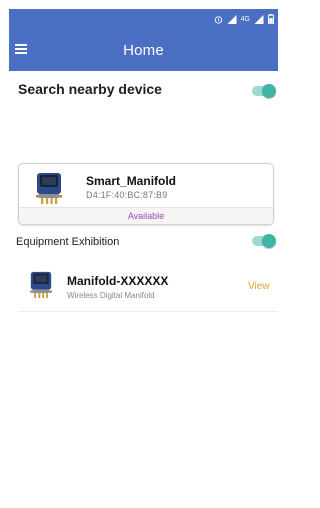  I want to click on equipment-name: Manifold-XXXXXX, so click(118, 281).